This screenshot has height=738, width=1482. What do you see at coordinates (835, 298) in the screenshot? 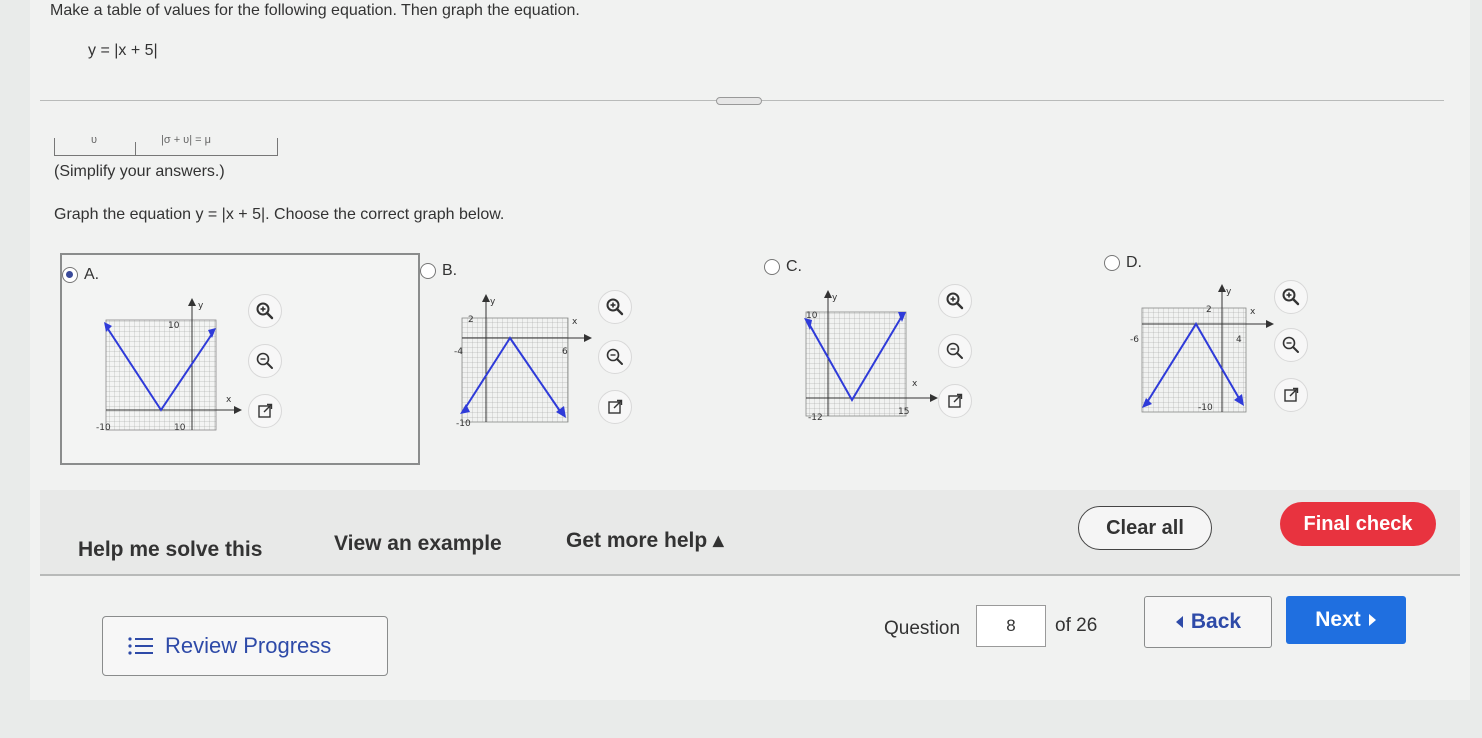
I see `graph-c-y-label: y` at bounding box center [835, 298].